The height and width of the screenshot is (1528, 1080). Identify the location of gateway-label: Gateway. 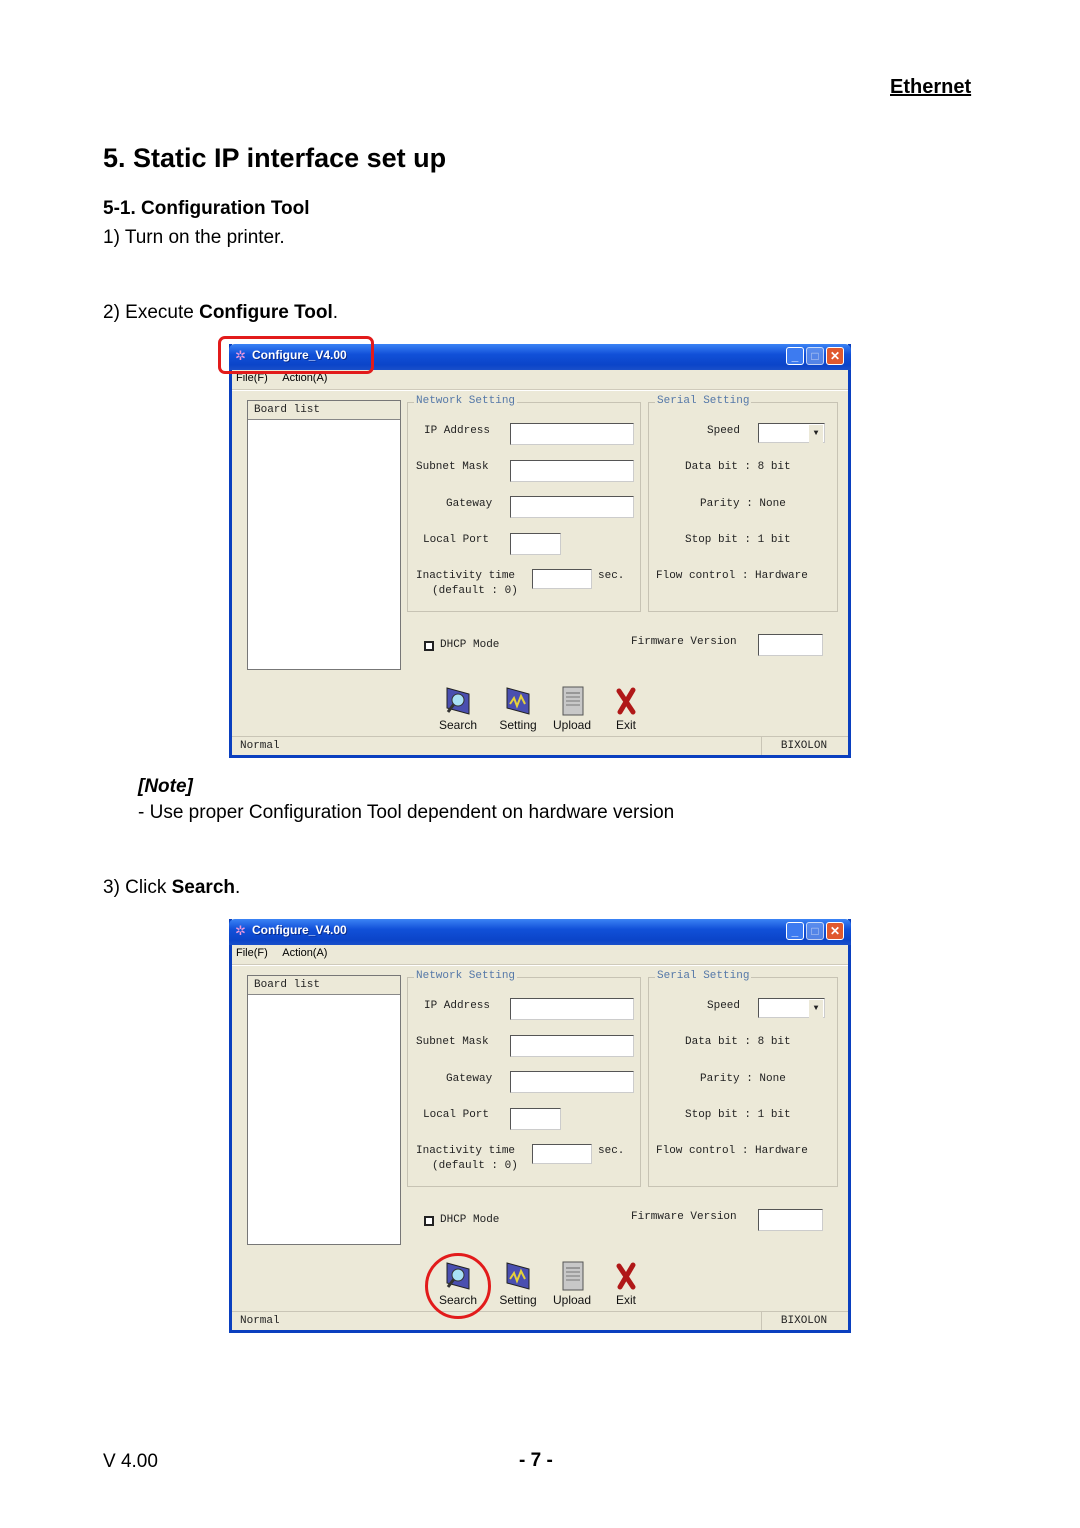
(469, 1079).